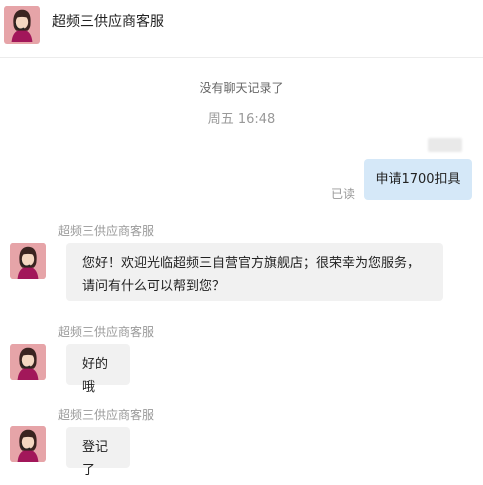 This screenshot has width=483, height=485. What do you see at coordinates (343, 194) in the screenshot?
I see `read-status: 已读` at bounding box center [343, 194].